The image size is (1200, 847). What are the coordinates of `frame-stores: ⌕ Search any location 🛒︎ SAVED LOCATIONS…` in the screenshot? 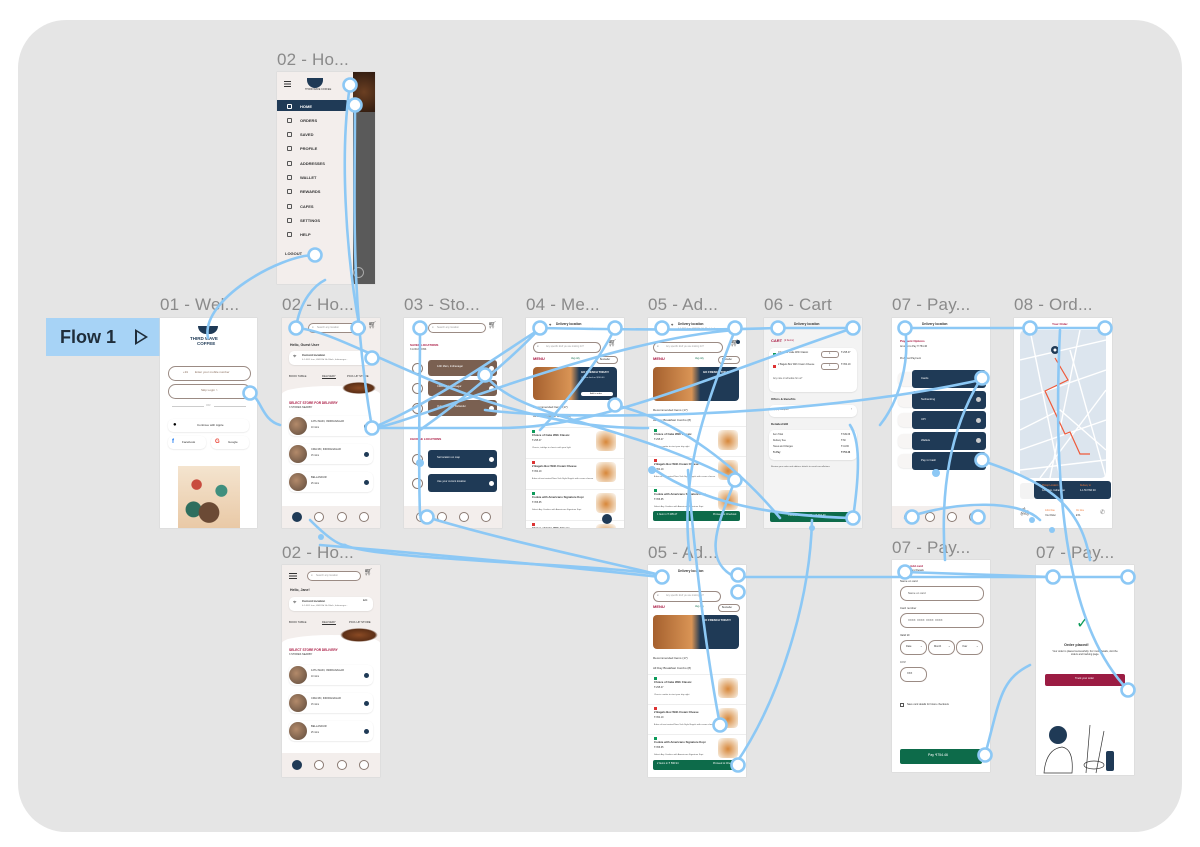 It's located at (453, 423).